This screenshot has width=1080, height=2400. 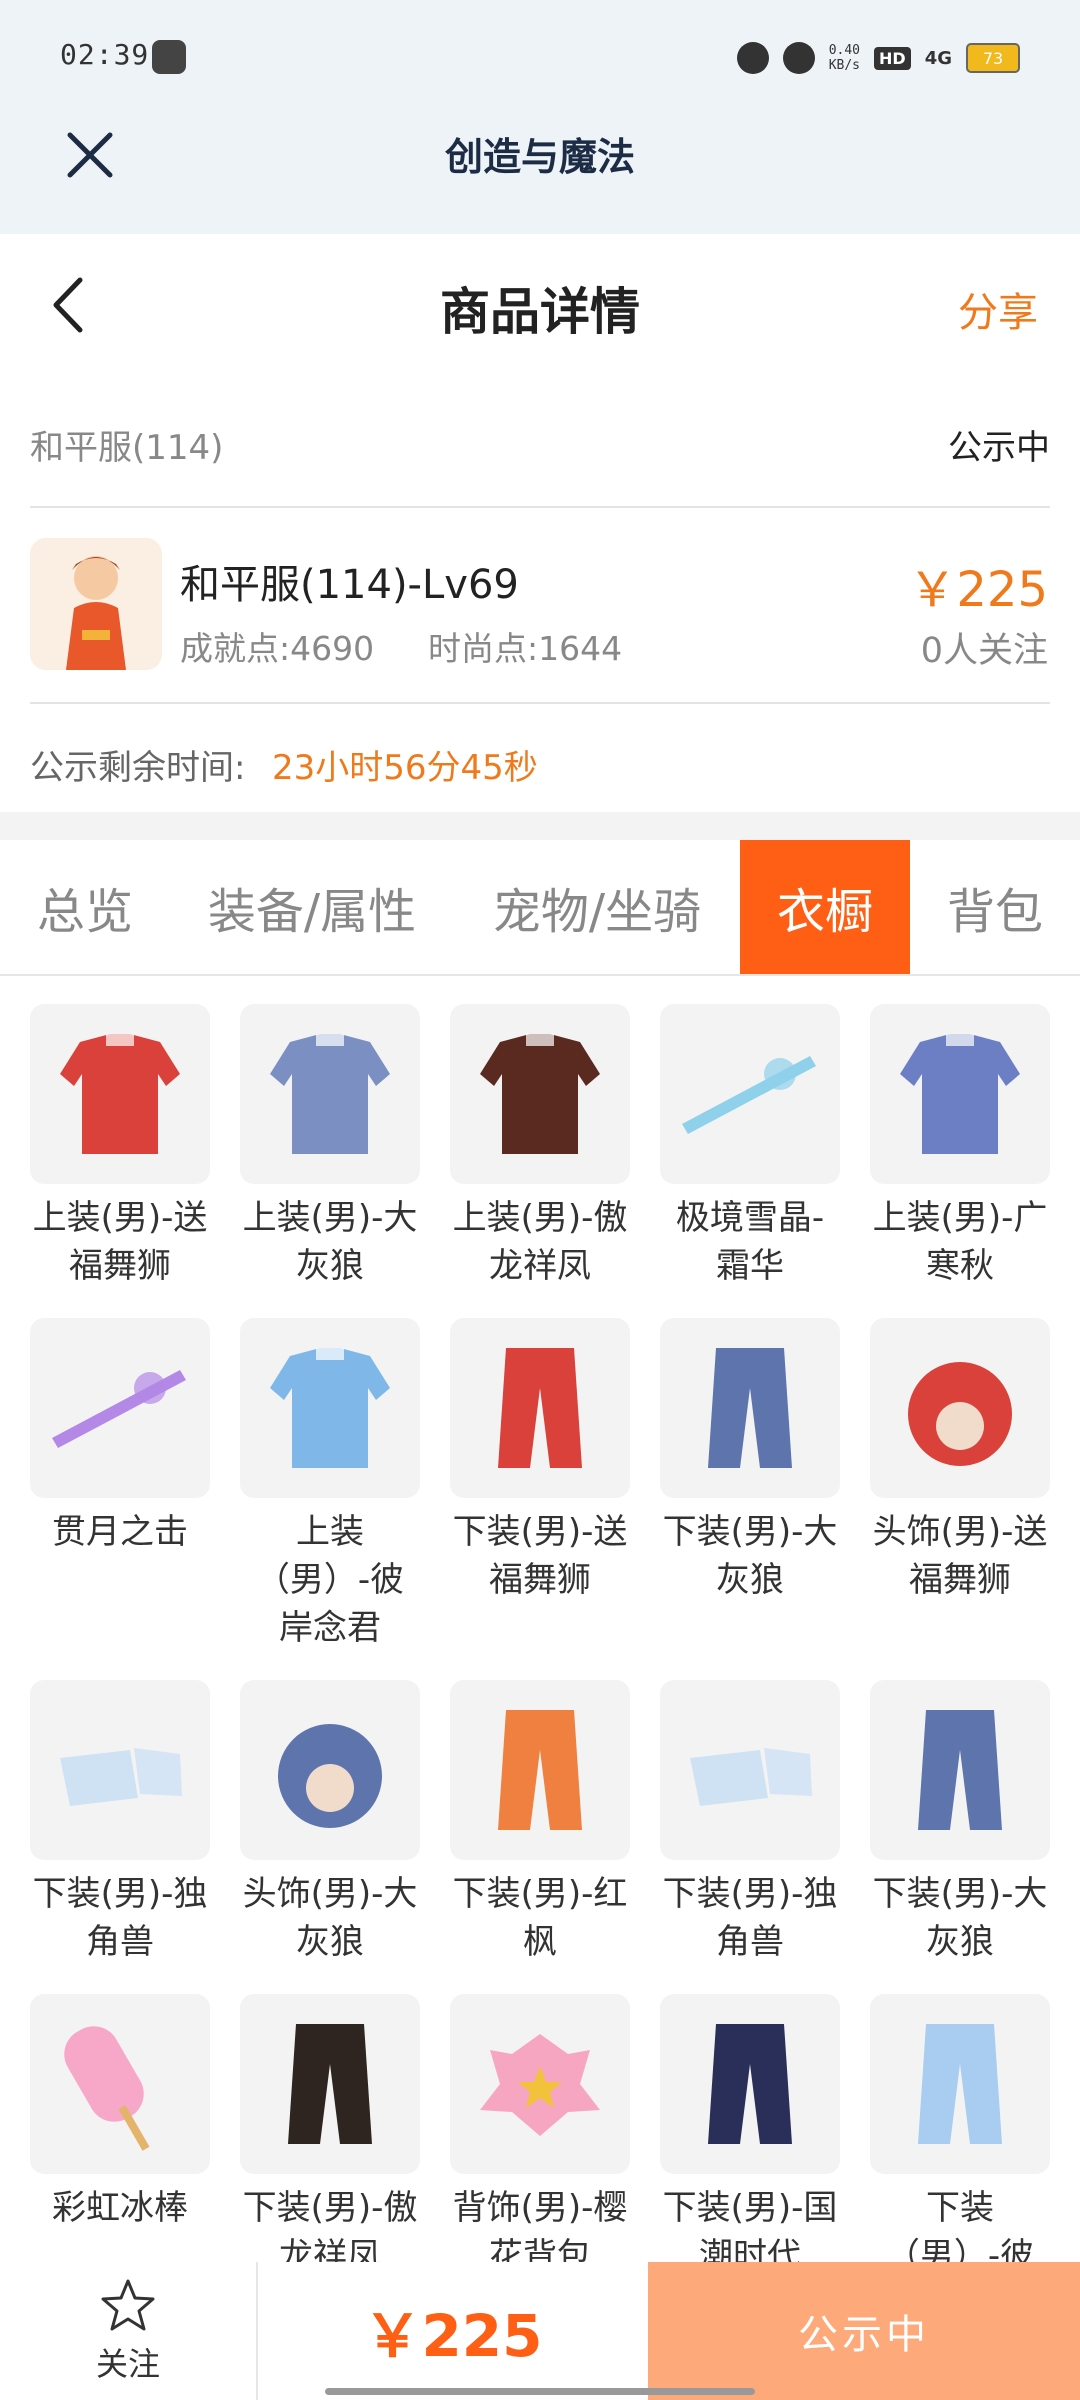 What do you see at coordinates (330, 1770) in the screenshot?
I see `wolf-head-icon` at bounding box center [330, 1770].